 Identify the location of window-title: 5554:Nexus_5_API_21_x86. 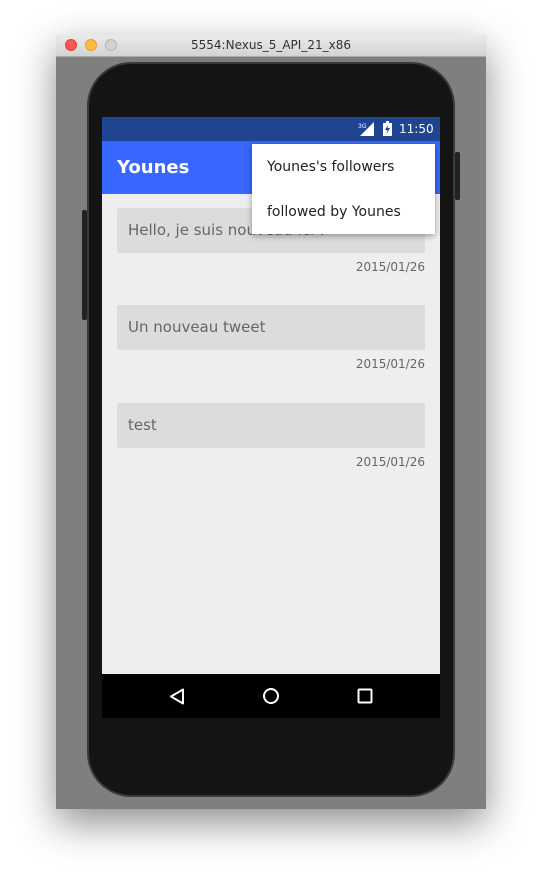
(271, 45).